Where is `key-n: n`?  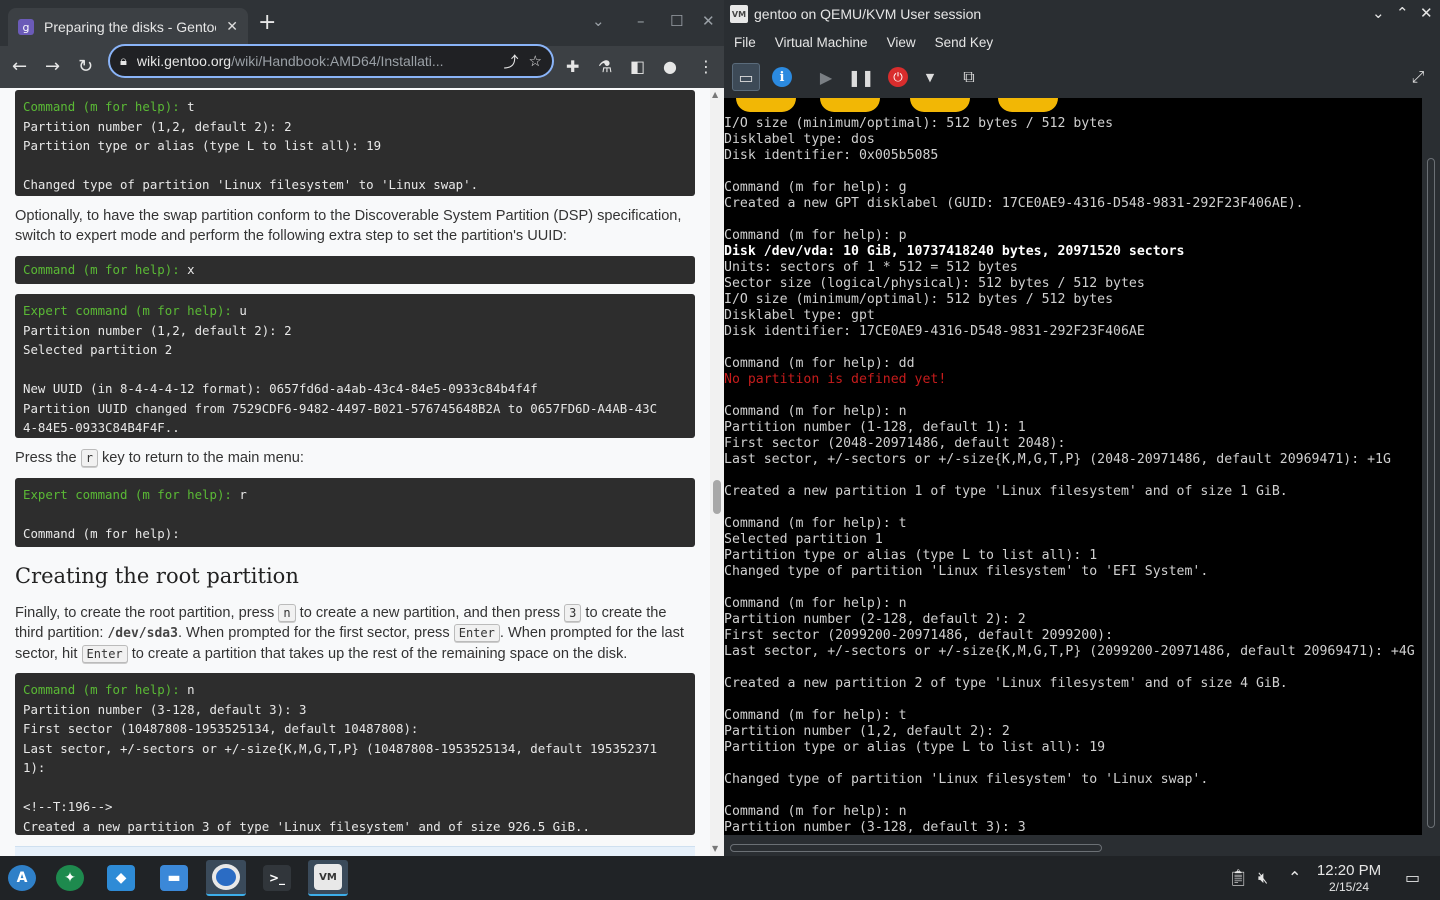
key-n: n is located at coordinates (287, 613).